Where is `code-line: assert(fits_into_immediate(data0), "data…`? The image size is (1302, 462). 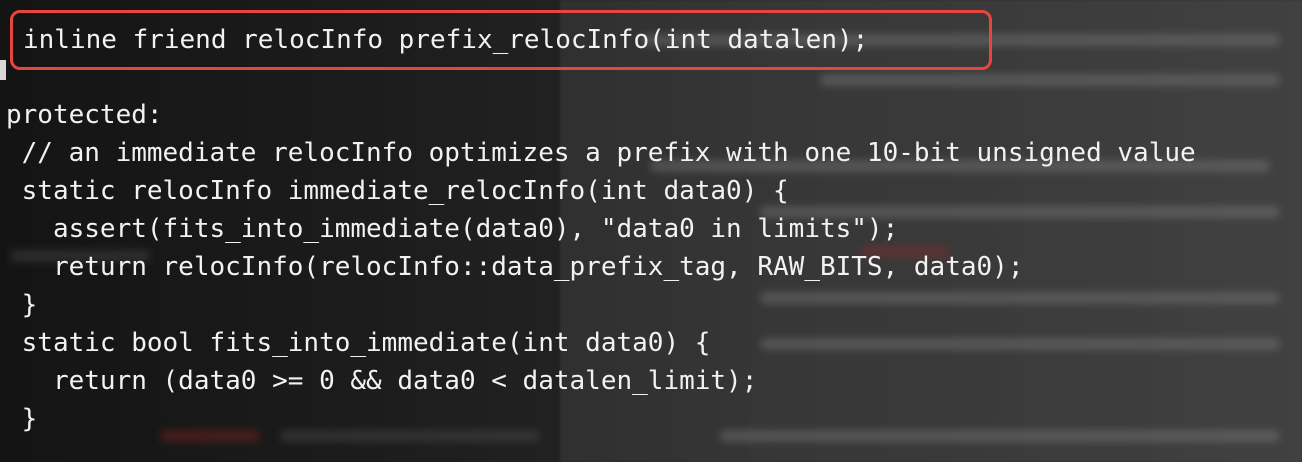 code-line: assert(fits_into_immediate(data0), "data… is located at coordinates (452, 229).